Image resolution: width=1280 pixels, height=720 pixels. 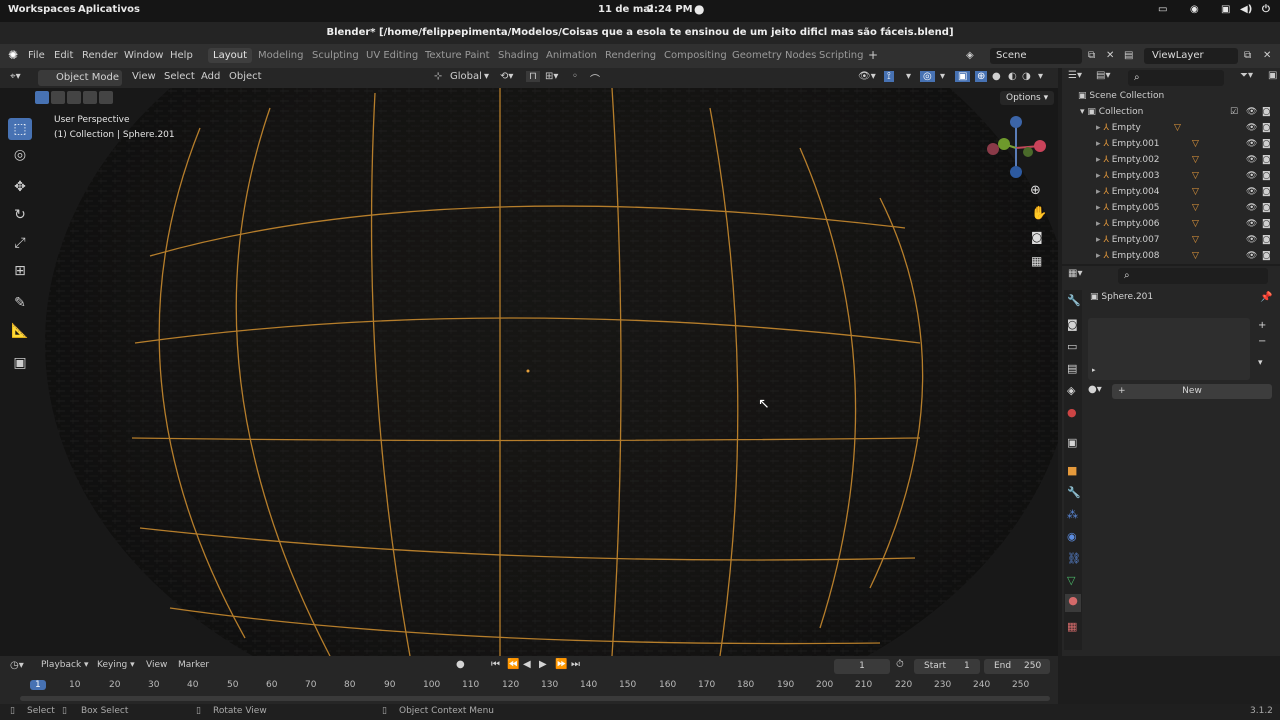 I want to click on select-invert-icon, so click(x=90, y=97).